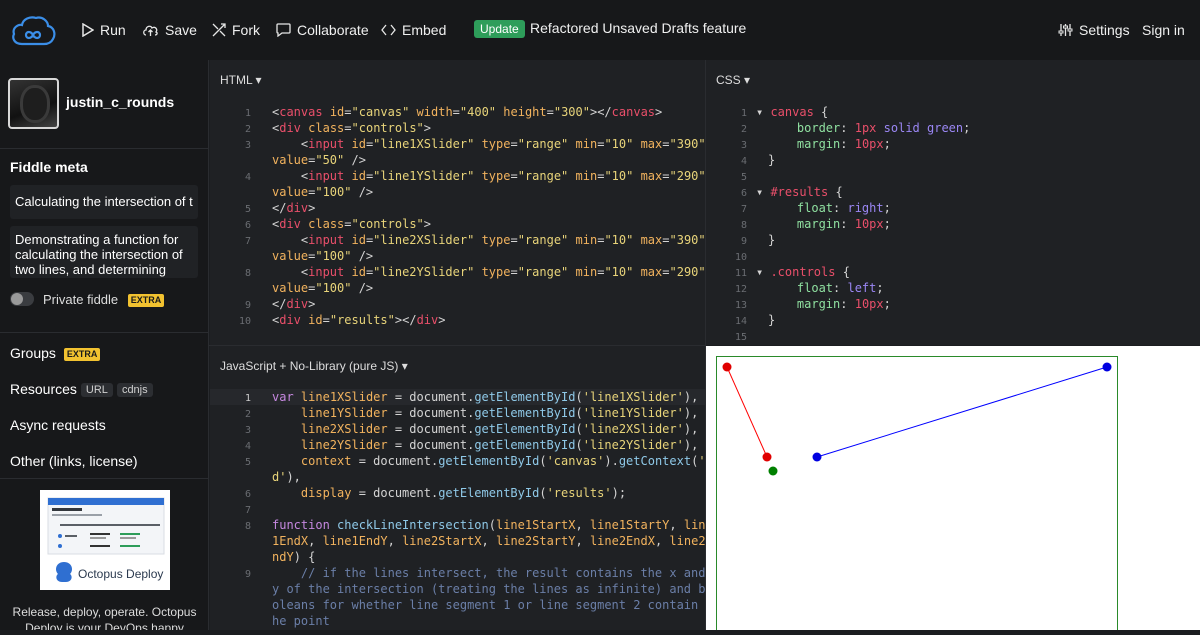 The height and width of the screenshot is (635, 1200). What do you see at coordinates (1065, 30) in the screenshot?
I see `sliders-icon` at bounding box center [1065, 30].